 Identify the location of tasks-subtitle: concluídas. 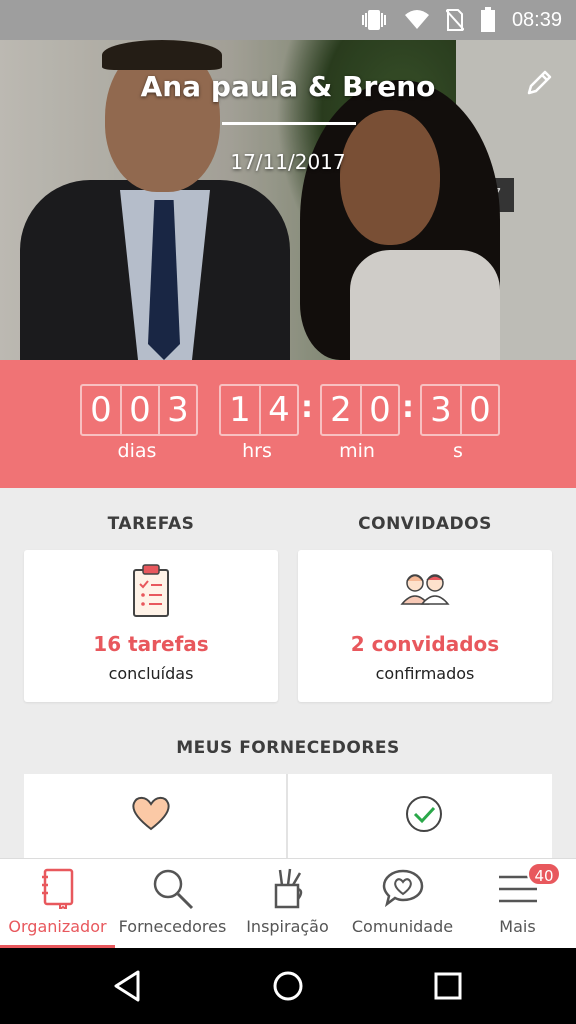
(151, 673).